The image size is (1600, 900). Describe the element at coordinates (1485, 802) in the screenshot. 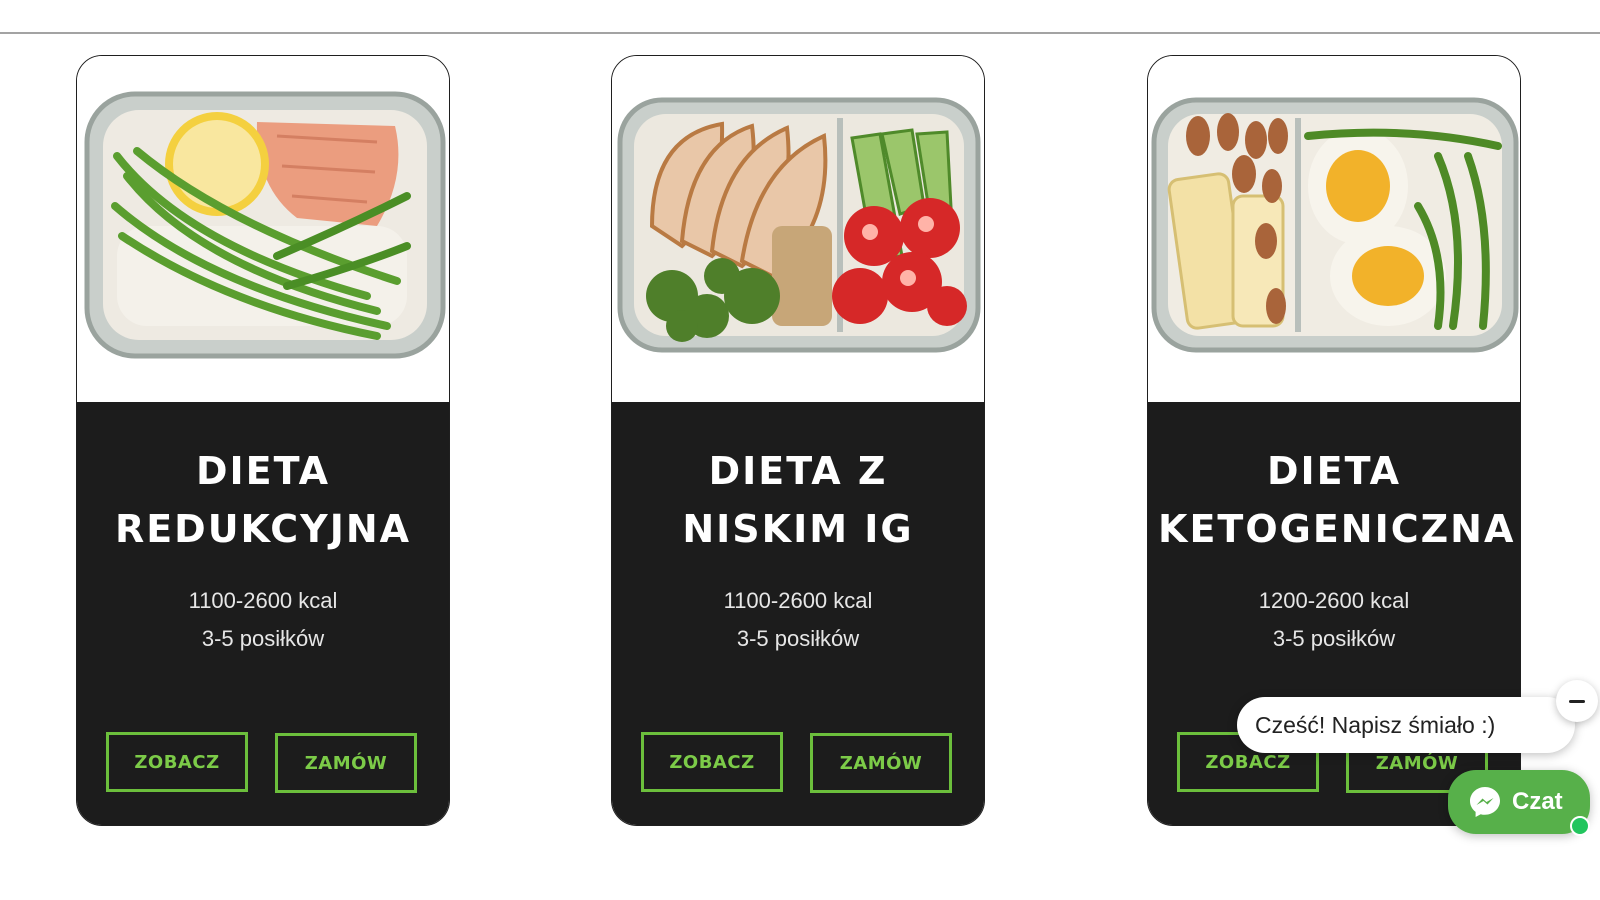

I see `messenger-icon` at that location.